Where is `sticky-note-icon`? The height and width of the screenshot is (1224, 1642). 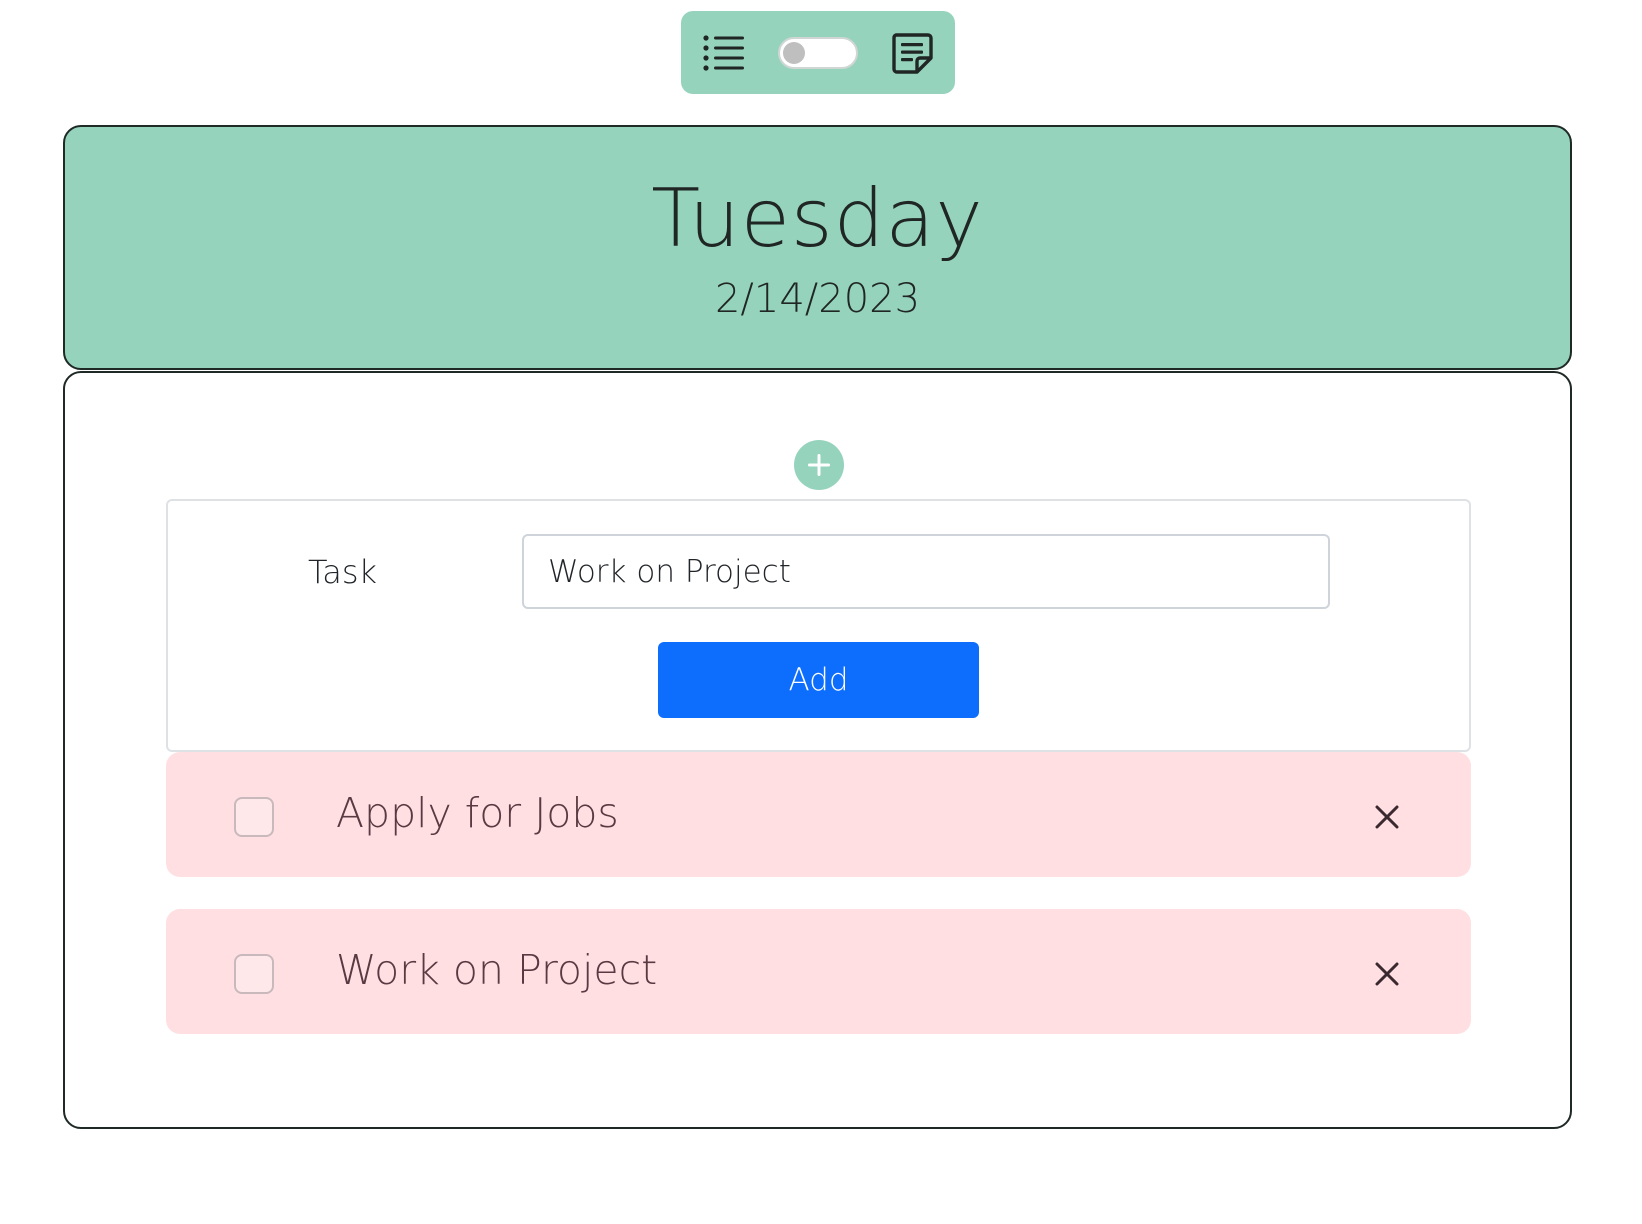
sticky-note-icon is located at coordinates (912, 53).